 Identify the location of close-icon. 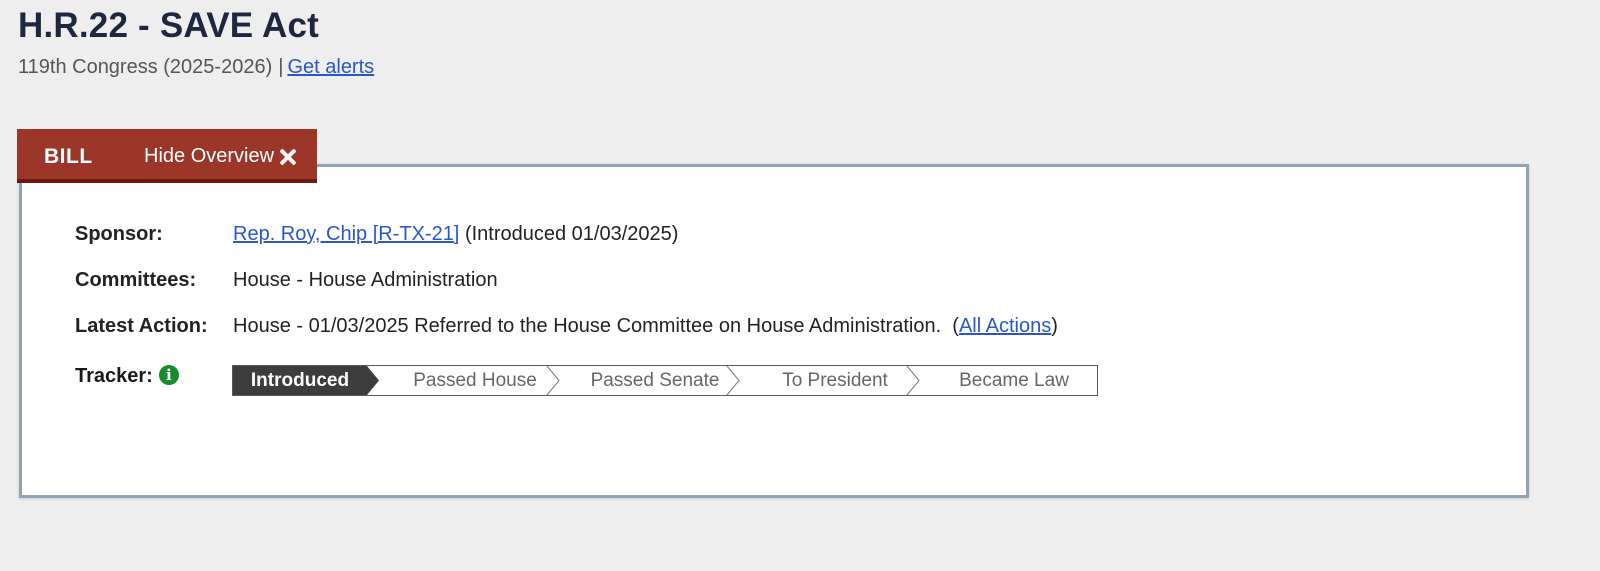
(288, 157).